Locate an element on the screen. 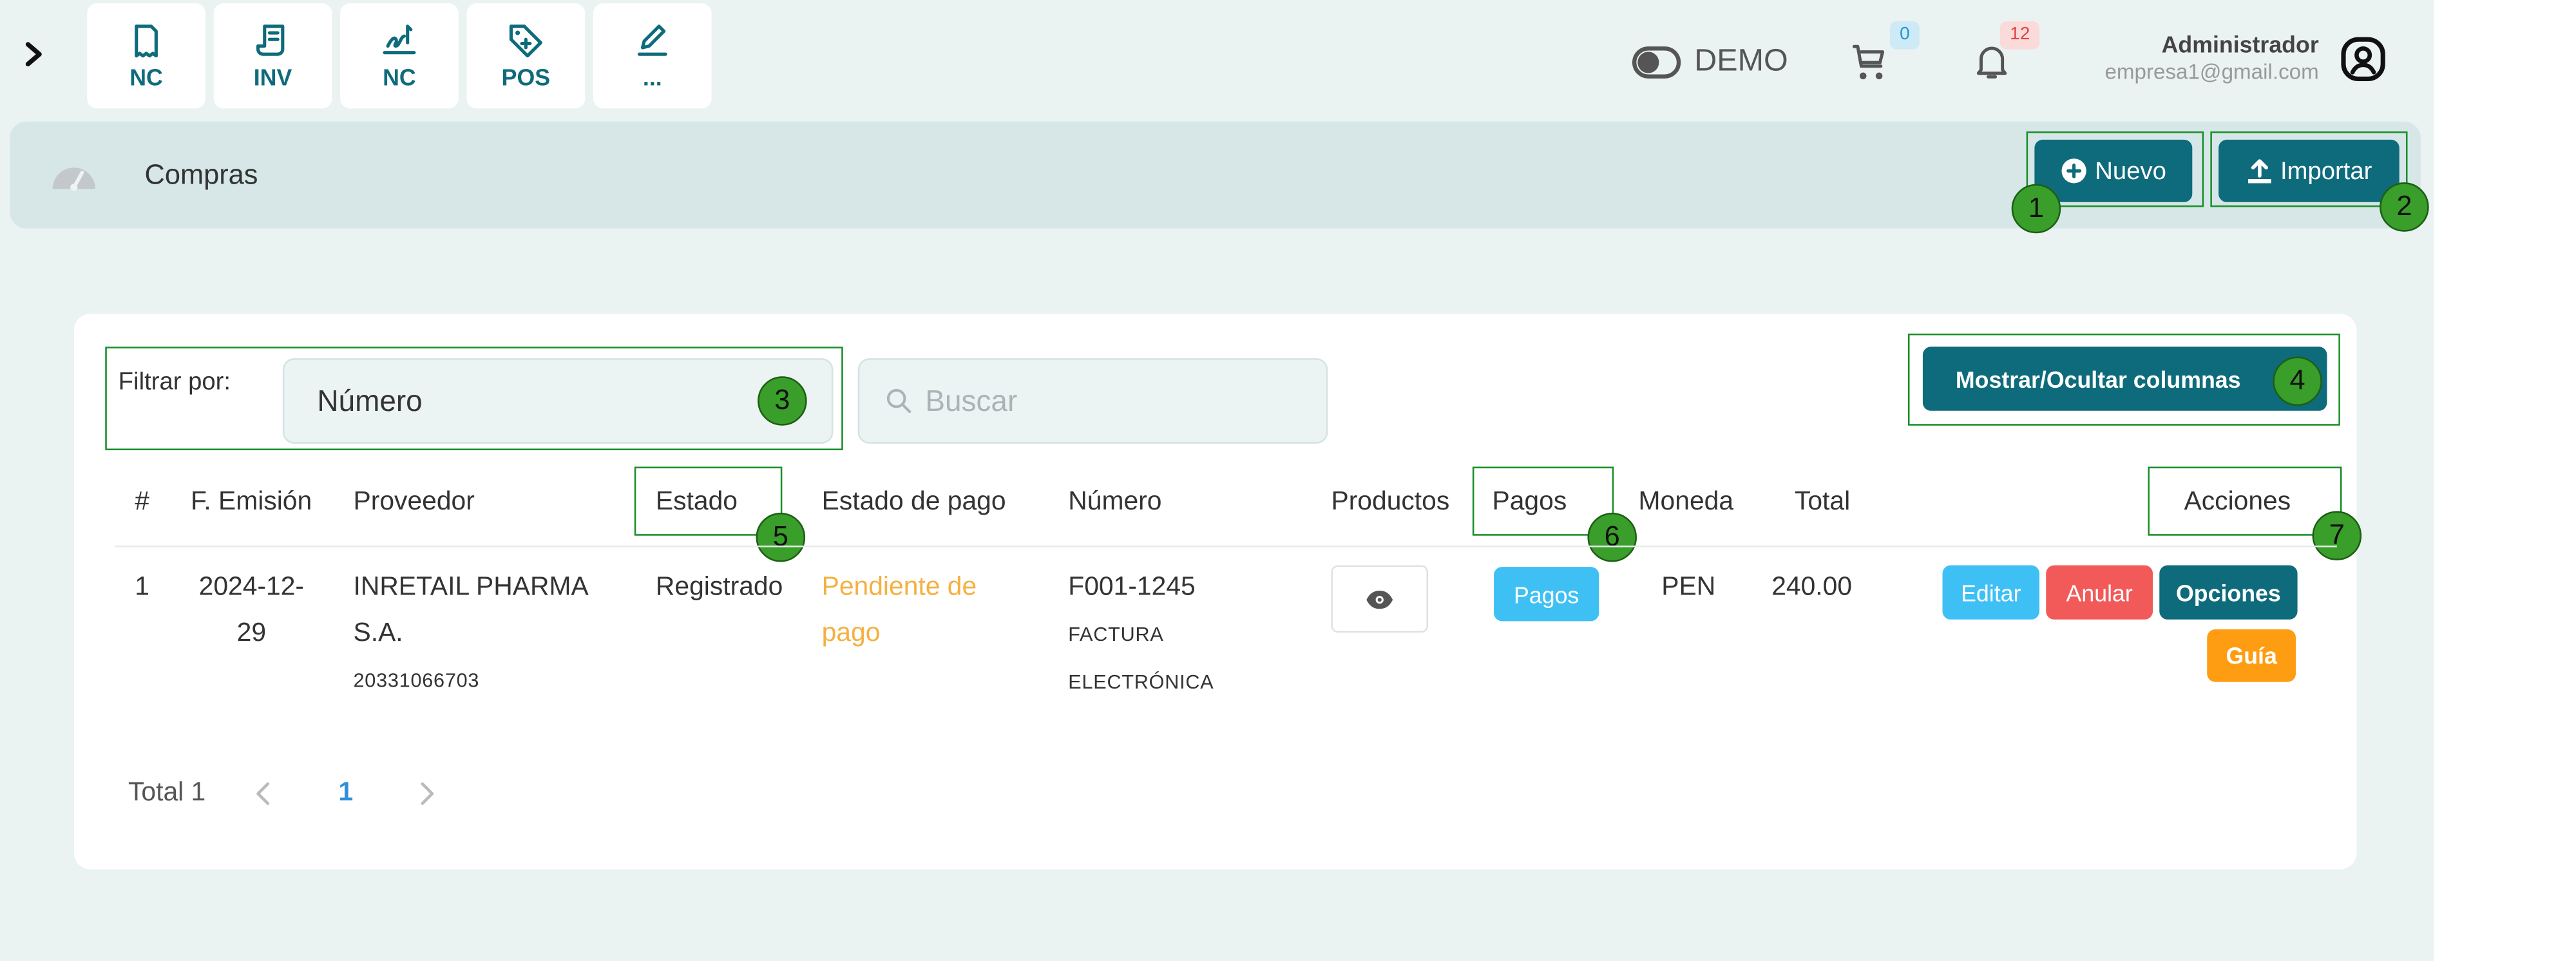  quick-button-pos: POS is located at coordinates (526, 56).